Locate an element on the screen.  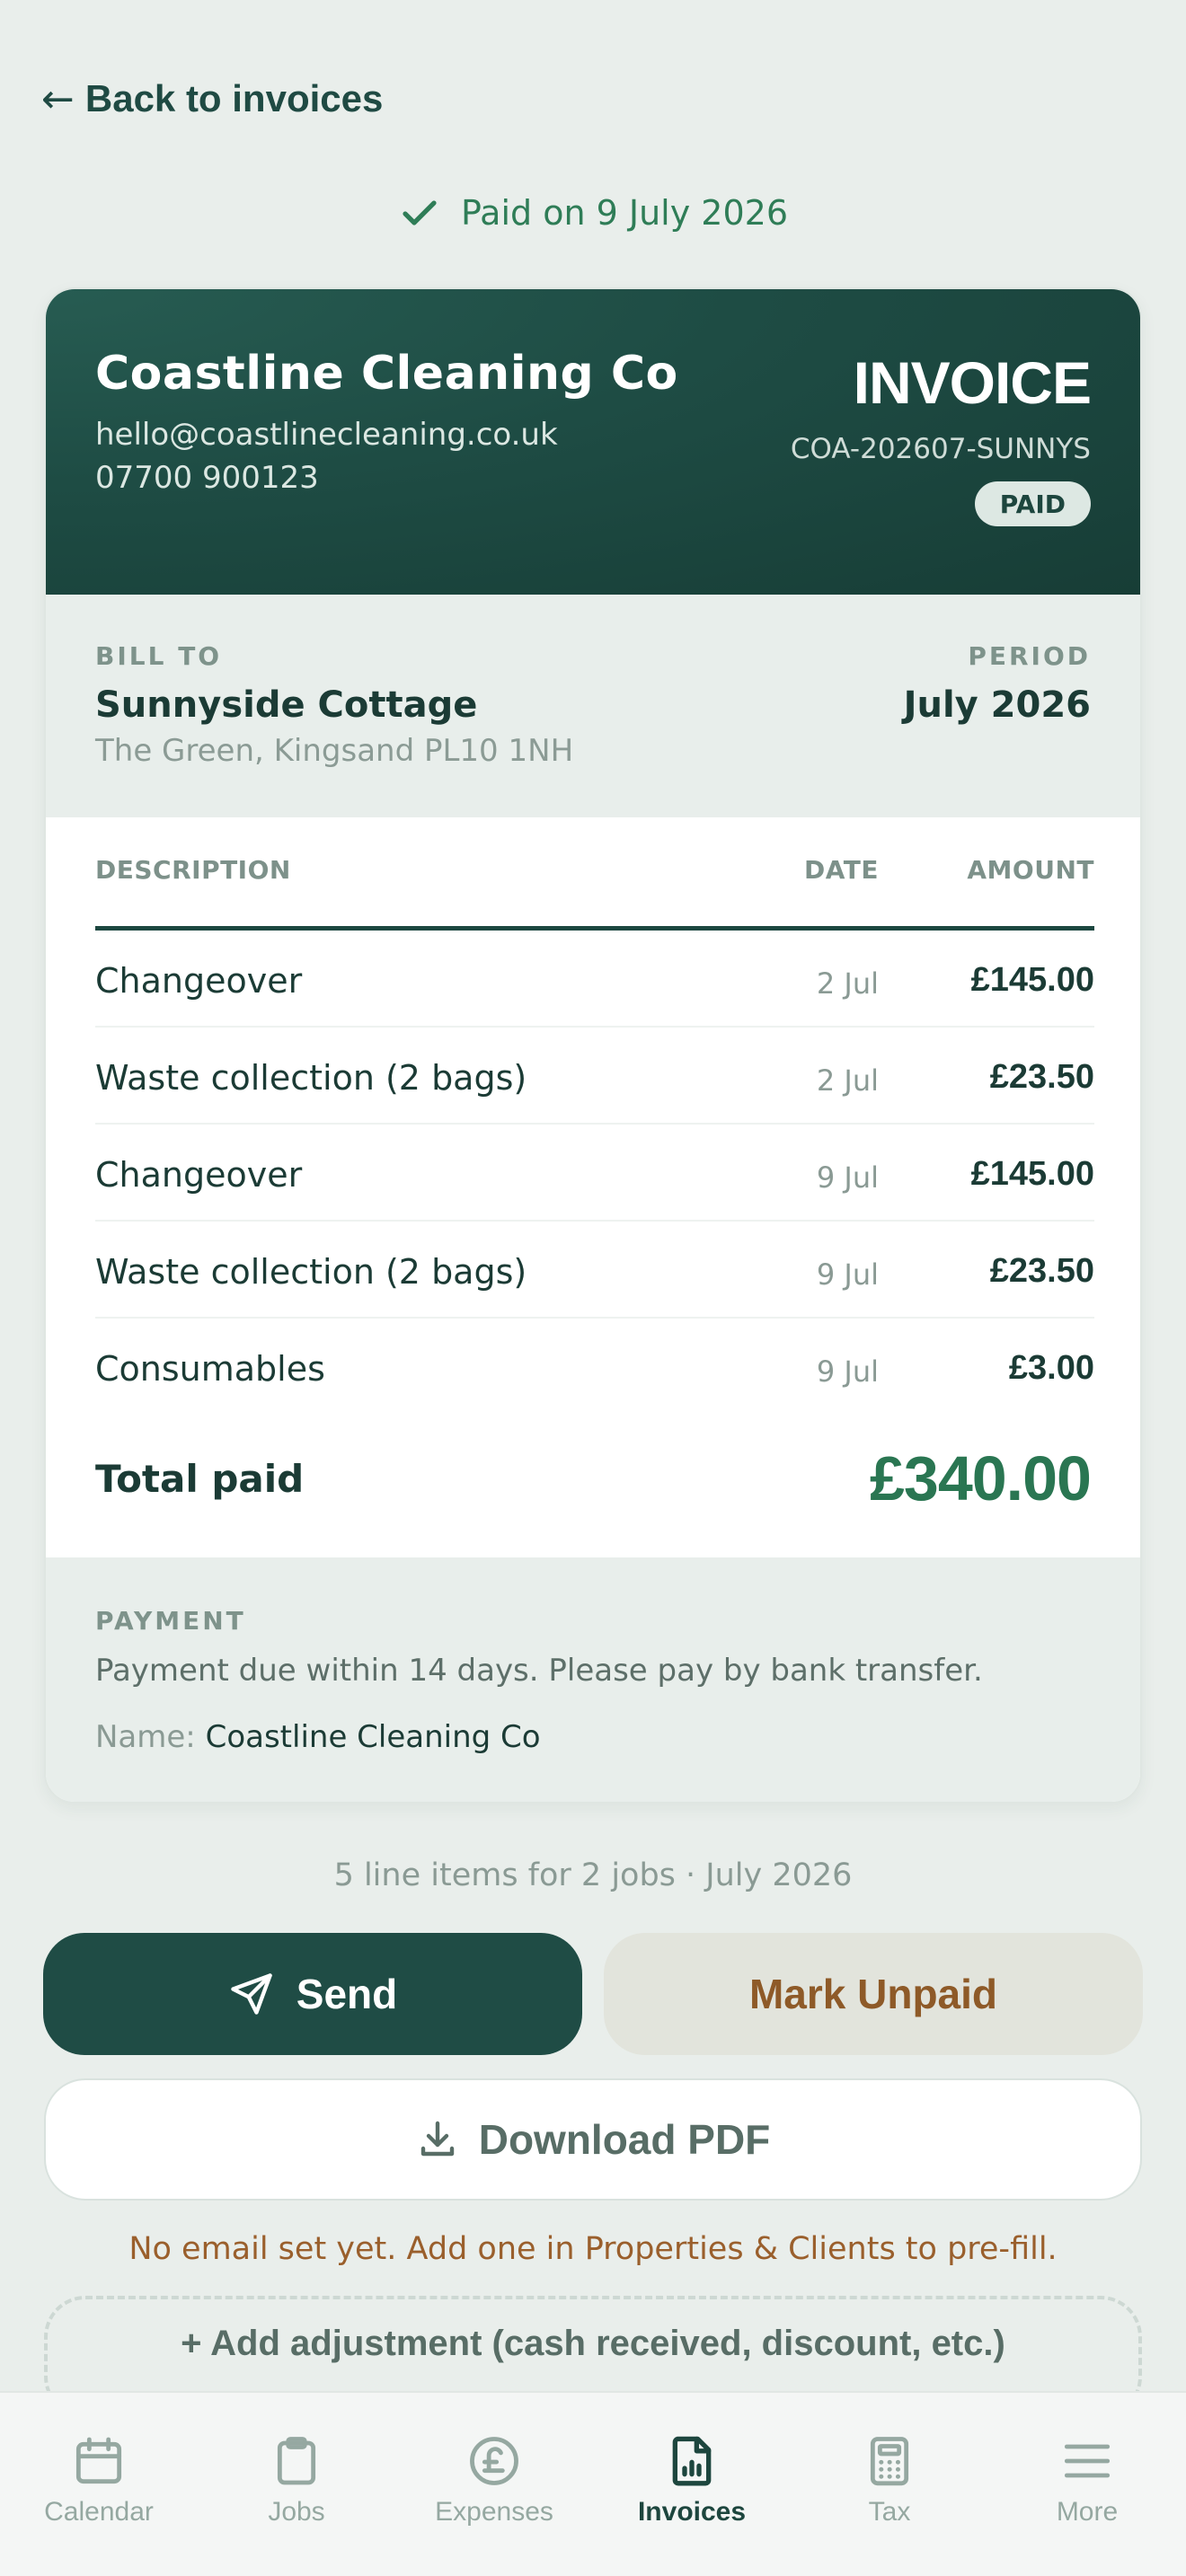
table-row: Changeover 9 Jul £145.00 is located at coordinates (594, 1173).